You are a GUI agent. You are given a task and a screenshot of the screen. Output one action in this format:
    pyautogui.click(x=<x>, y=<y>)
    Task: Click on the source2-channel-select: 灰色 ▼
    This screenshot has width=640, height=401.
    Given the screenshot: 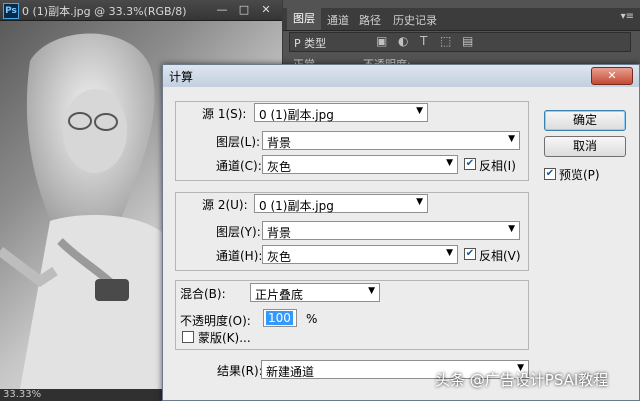 What is the action you would take?
    pyautogui.click(x=360, y=254)
    